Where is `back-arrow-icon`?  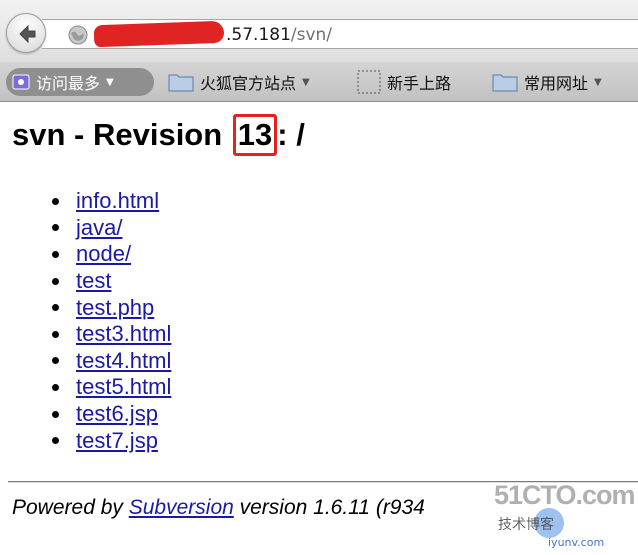
back-arrow-icon is located at coordinates (27, 34).